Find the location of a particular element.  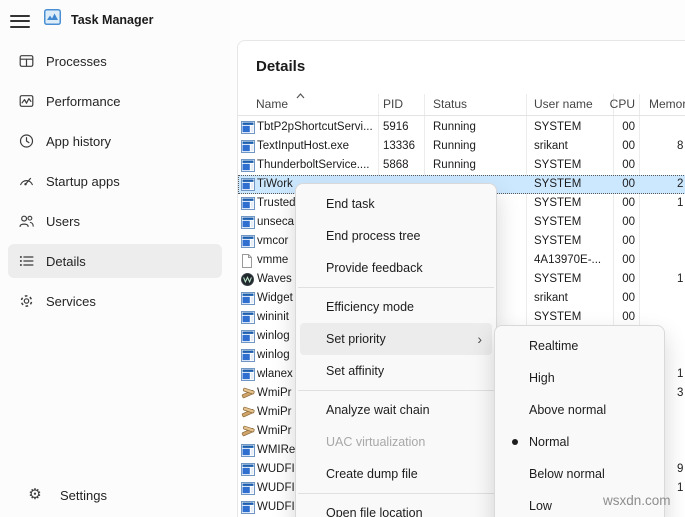

cell-memory: 9 is located at coordinates (680, 469).